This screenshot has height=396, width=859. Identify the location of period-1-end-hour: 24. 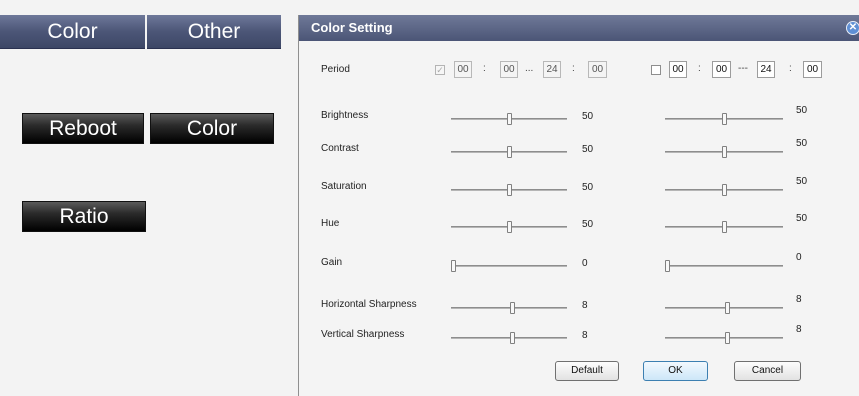
(552, 69).